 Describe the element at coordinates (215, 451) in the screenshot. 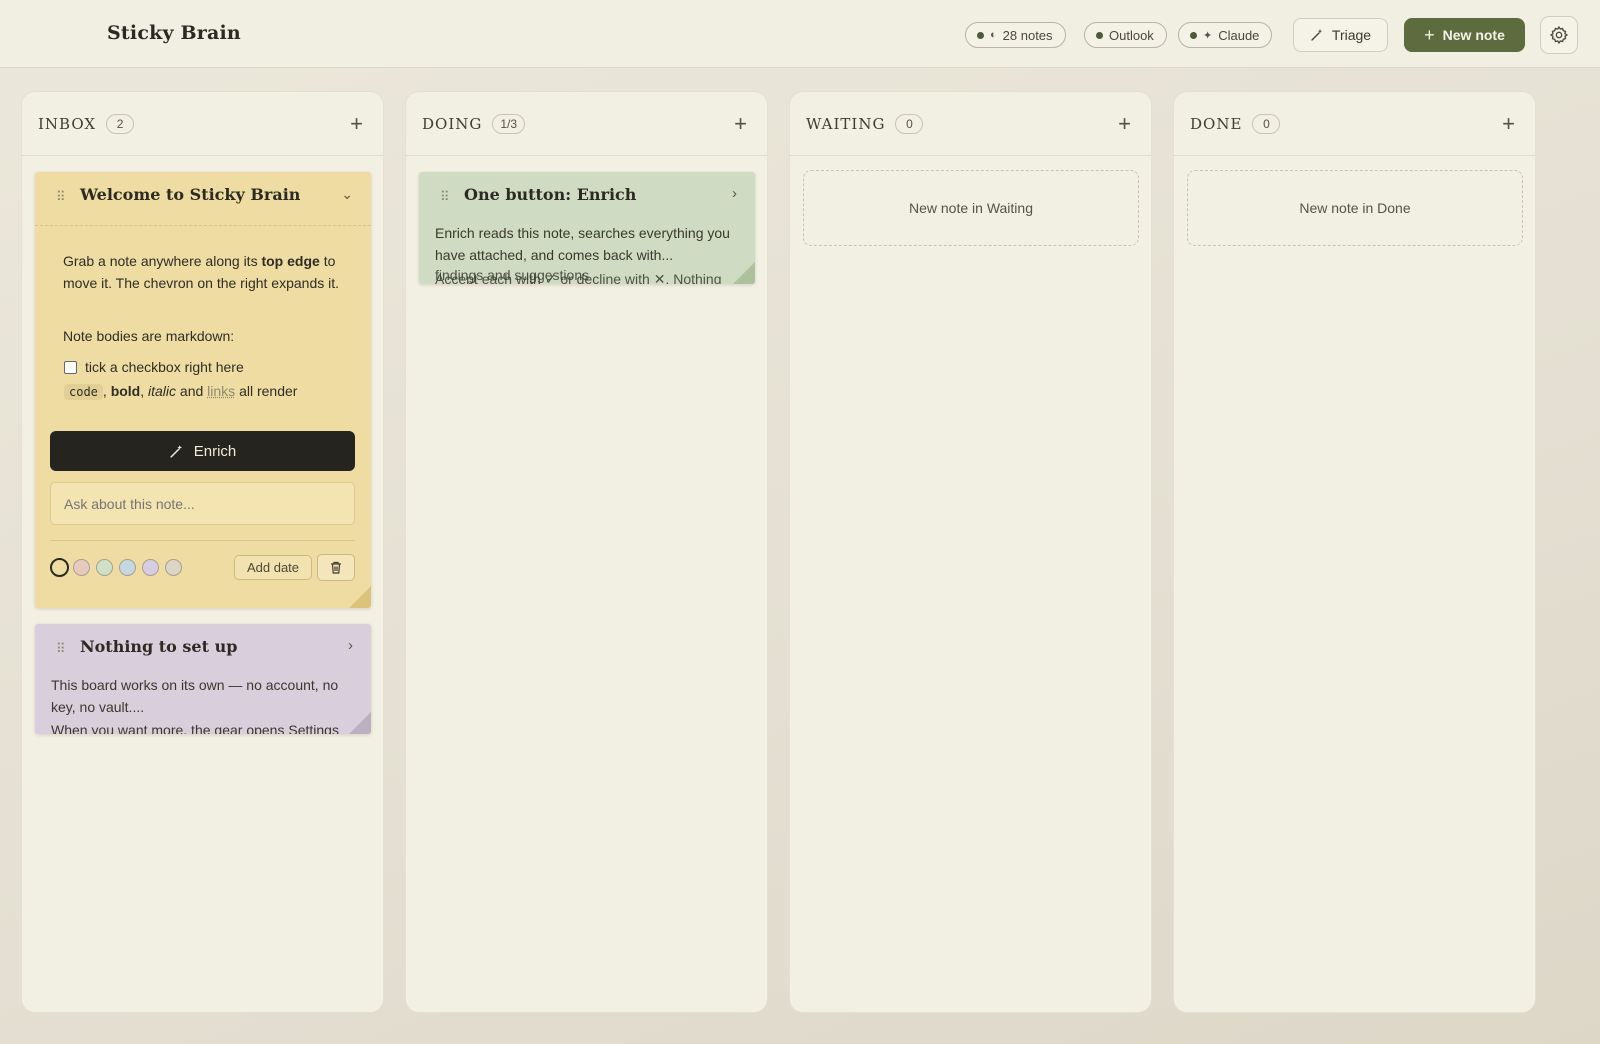

I see `enrich-label: Enrich` at that location.